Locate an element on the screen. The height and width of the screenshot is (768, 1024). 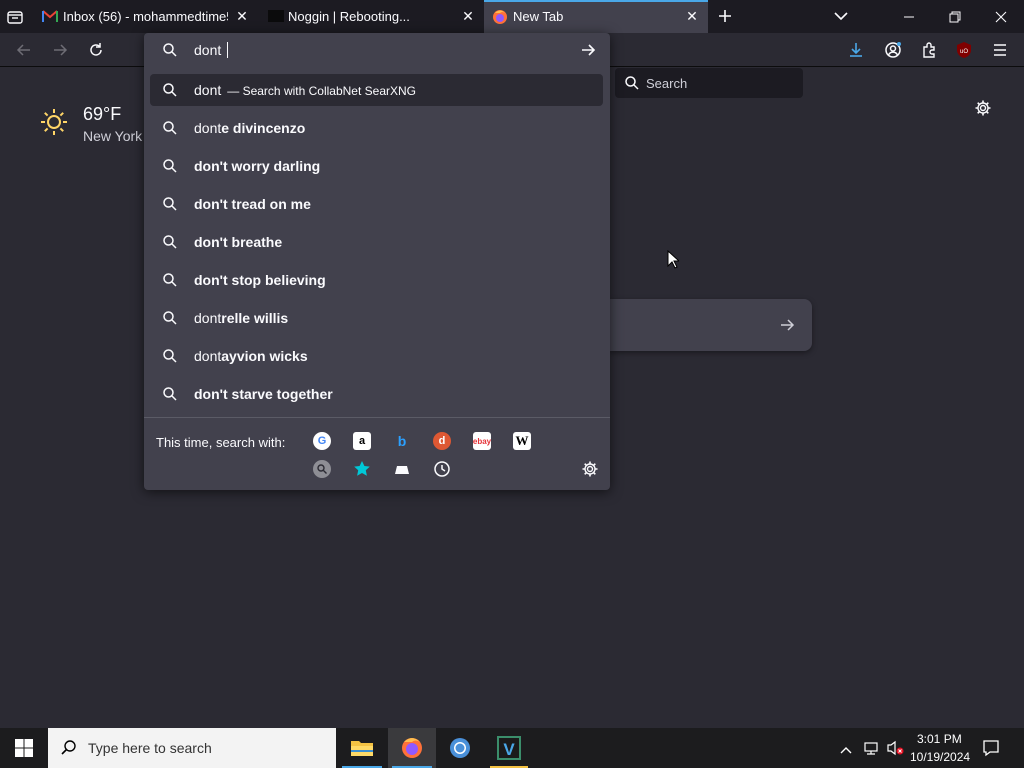
extensions-icon is located at coordinates (929, 50).